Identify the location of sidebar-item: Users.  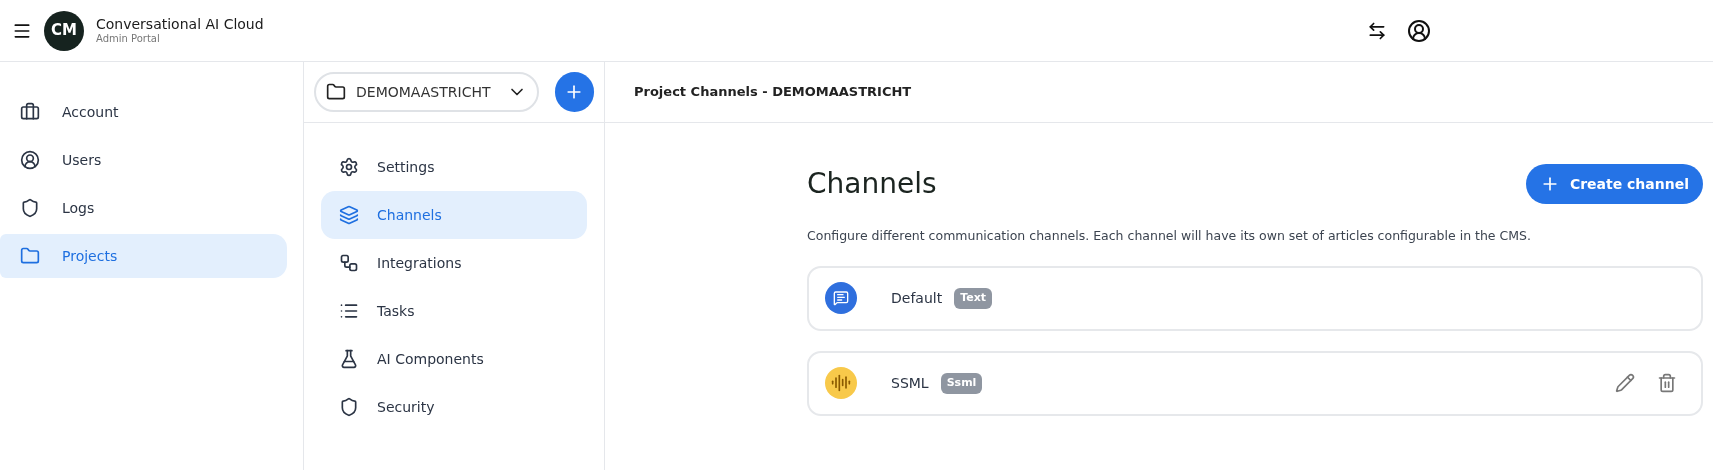
(143, 160).